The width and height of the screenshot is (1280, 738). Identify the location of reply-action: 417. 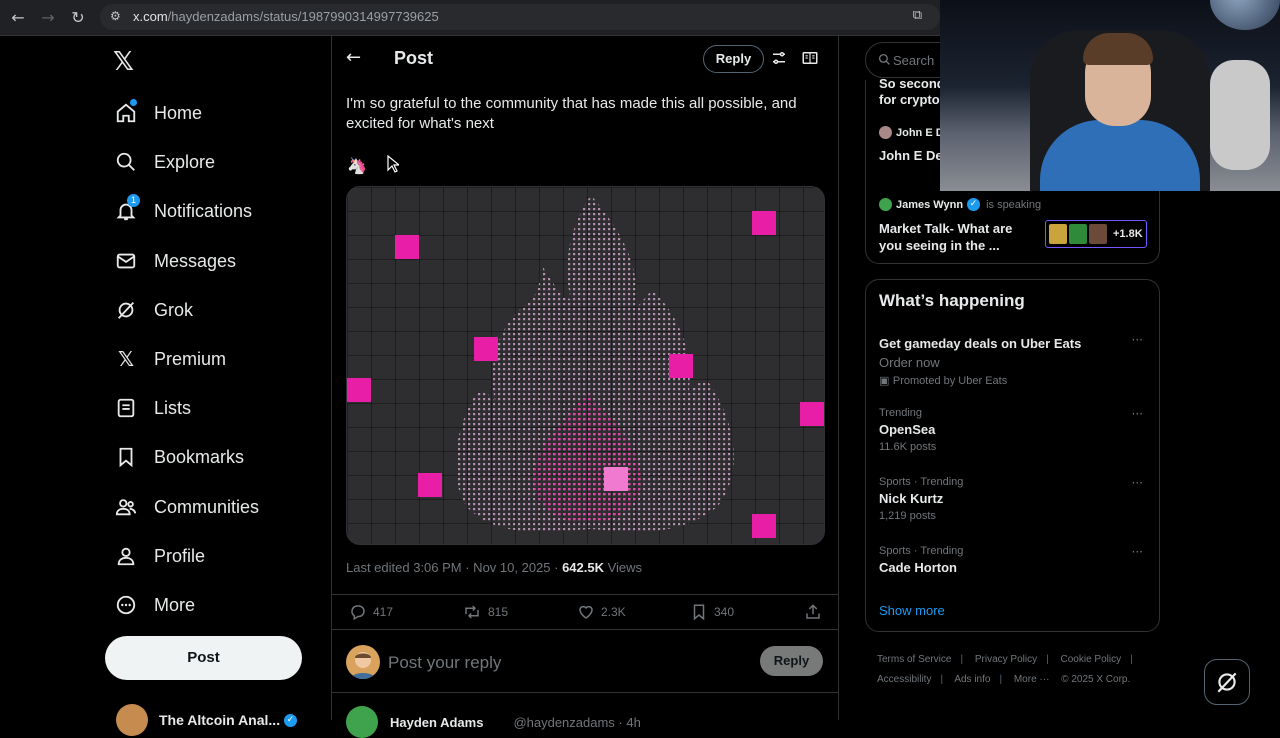
(371, 612).